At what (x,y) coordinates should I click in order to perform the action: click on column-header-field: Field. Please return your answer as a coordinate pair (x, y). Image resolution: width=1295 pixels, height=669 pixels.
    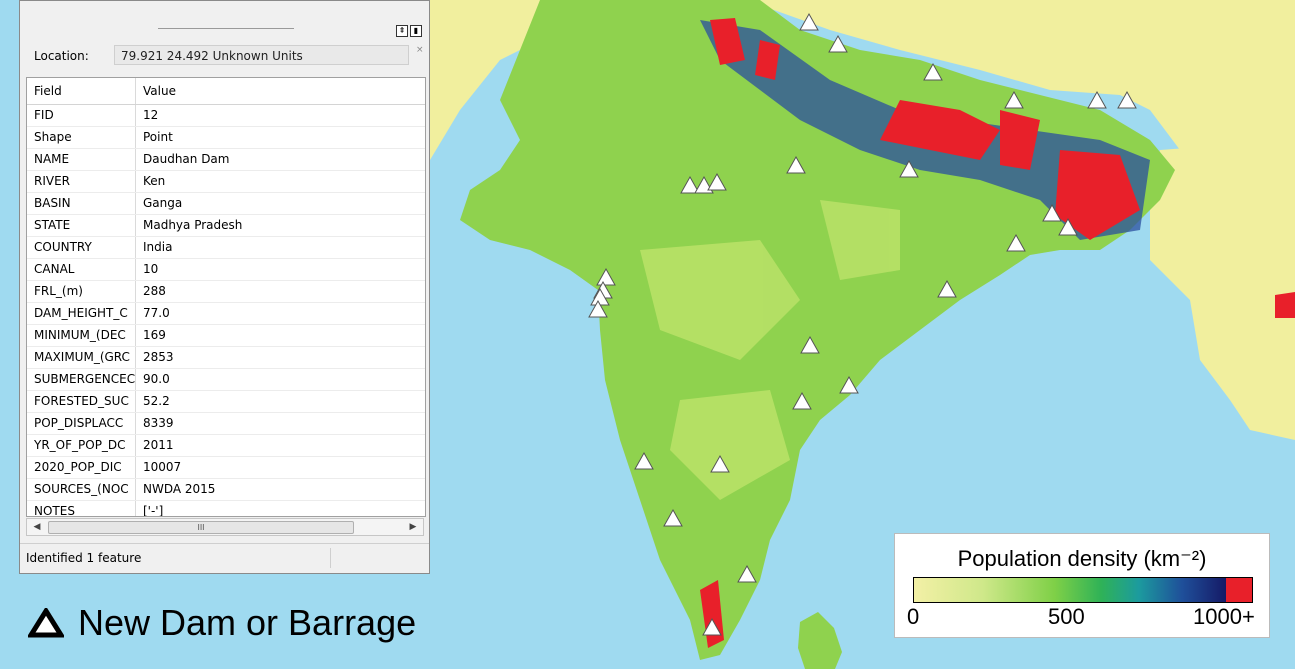
    Looking at the image, I should click on (81, 91).